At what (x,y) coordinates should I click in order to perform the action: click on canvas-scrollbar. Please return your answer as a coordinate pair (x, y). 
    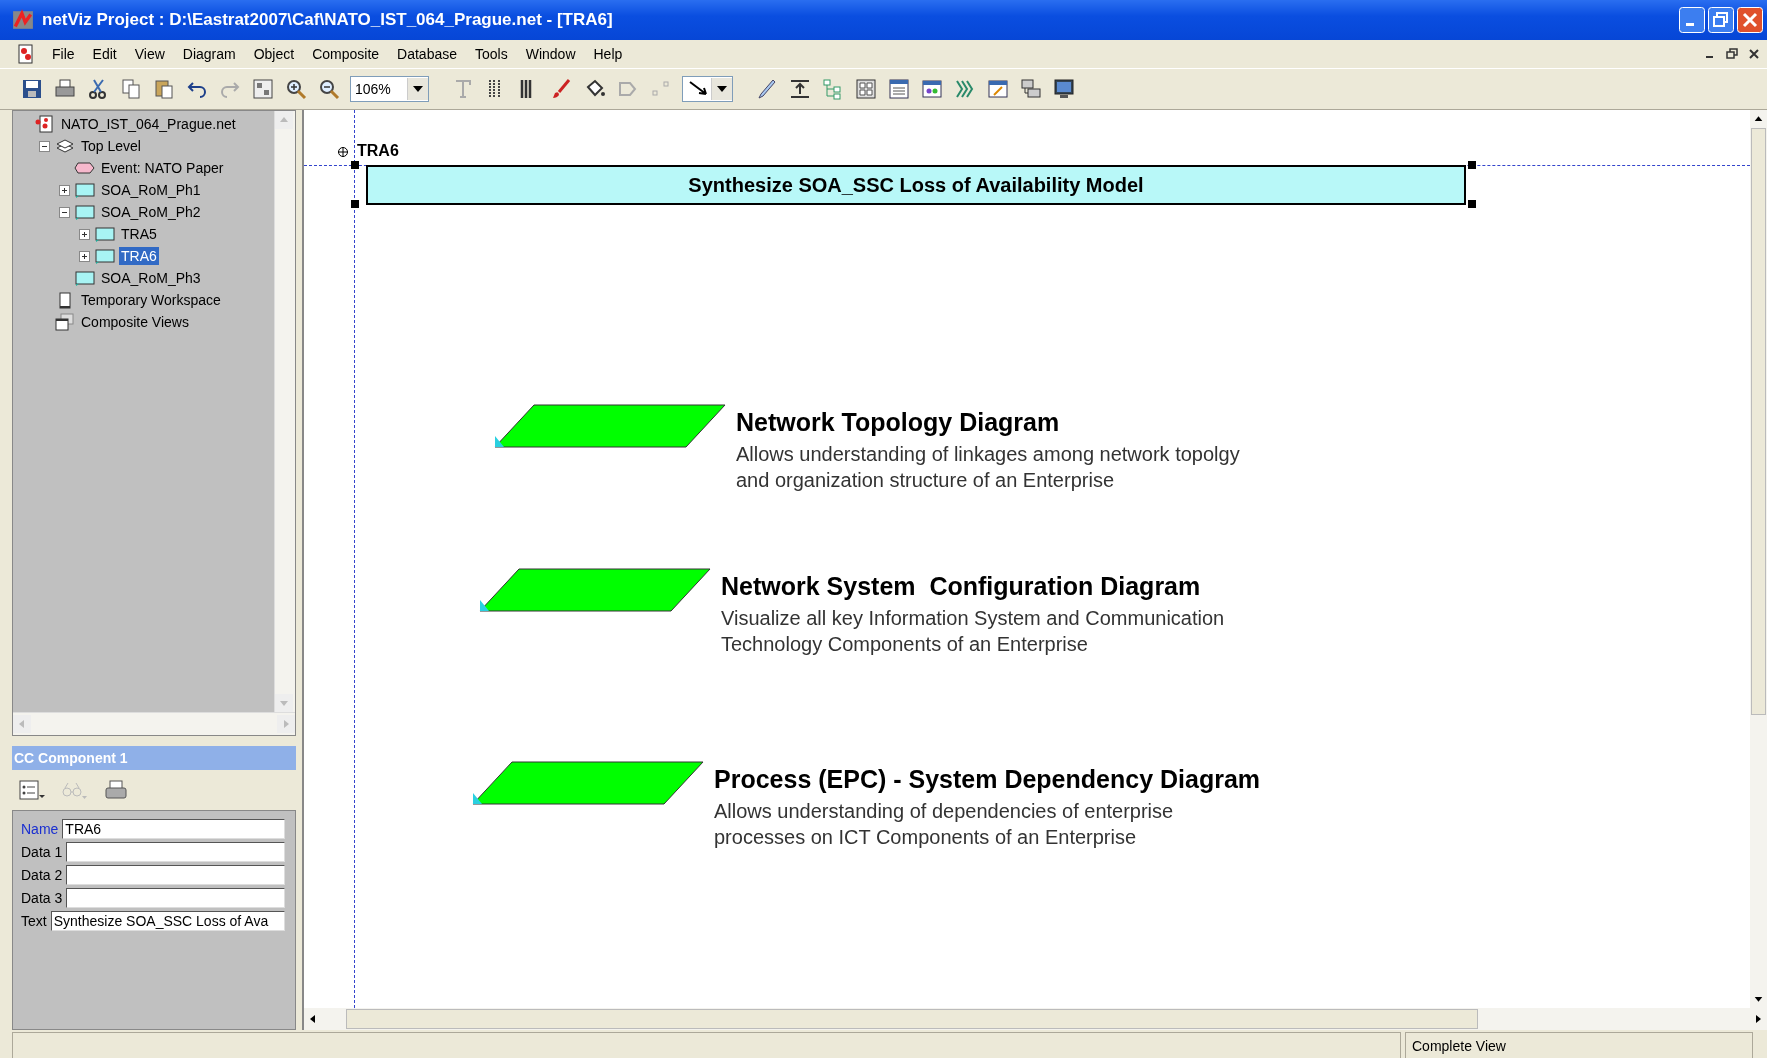
    Looking at the image, I should click on (1758, 559).